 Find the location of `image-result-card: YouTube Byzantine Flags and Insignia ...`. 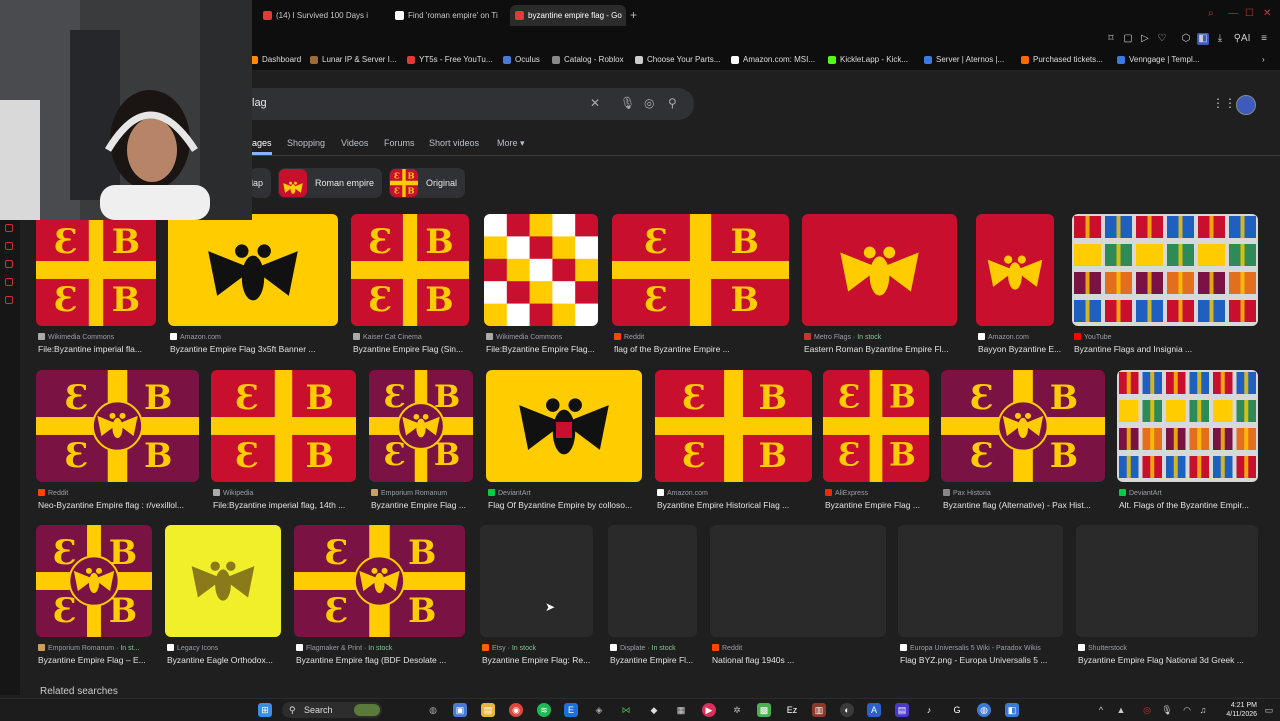

image-result-card: YouTube Byzantine Flags and Insignia ... is located at coordinates (1165, 290).